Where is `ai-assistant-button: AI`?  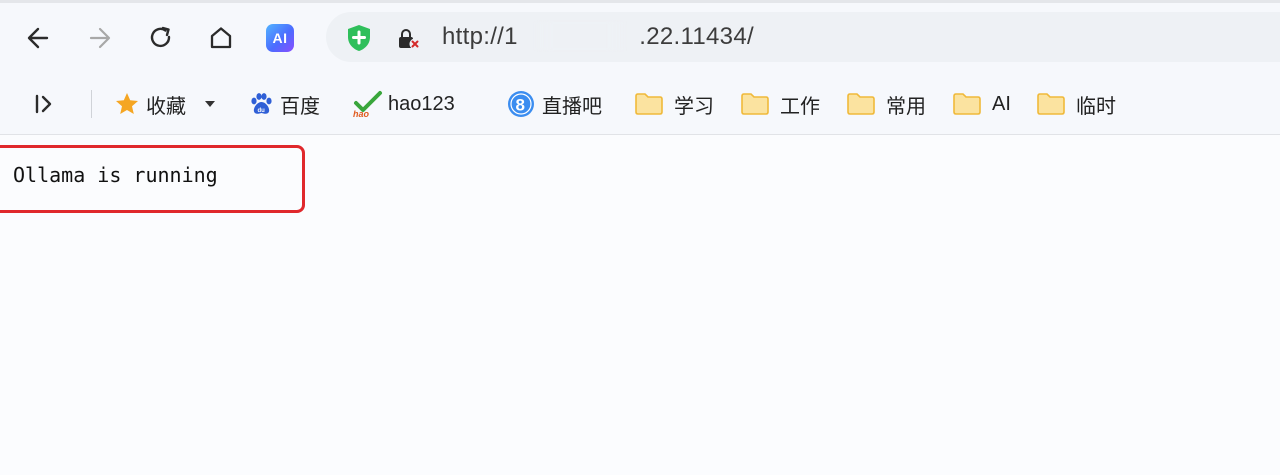
ai-assistant-button: AI is located at coordinates (280, 38).